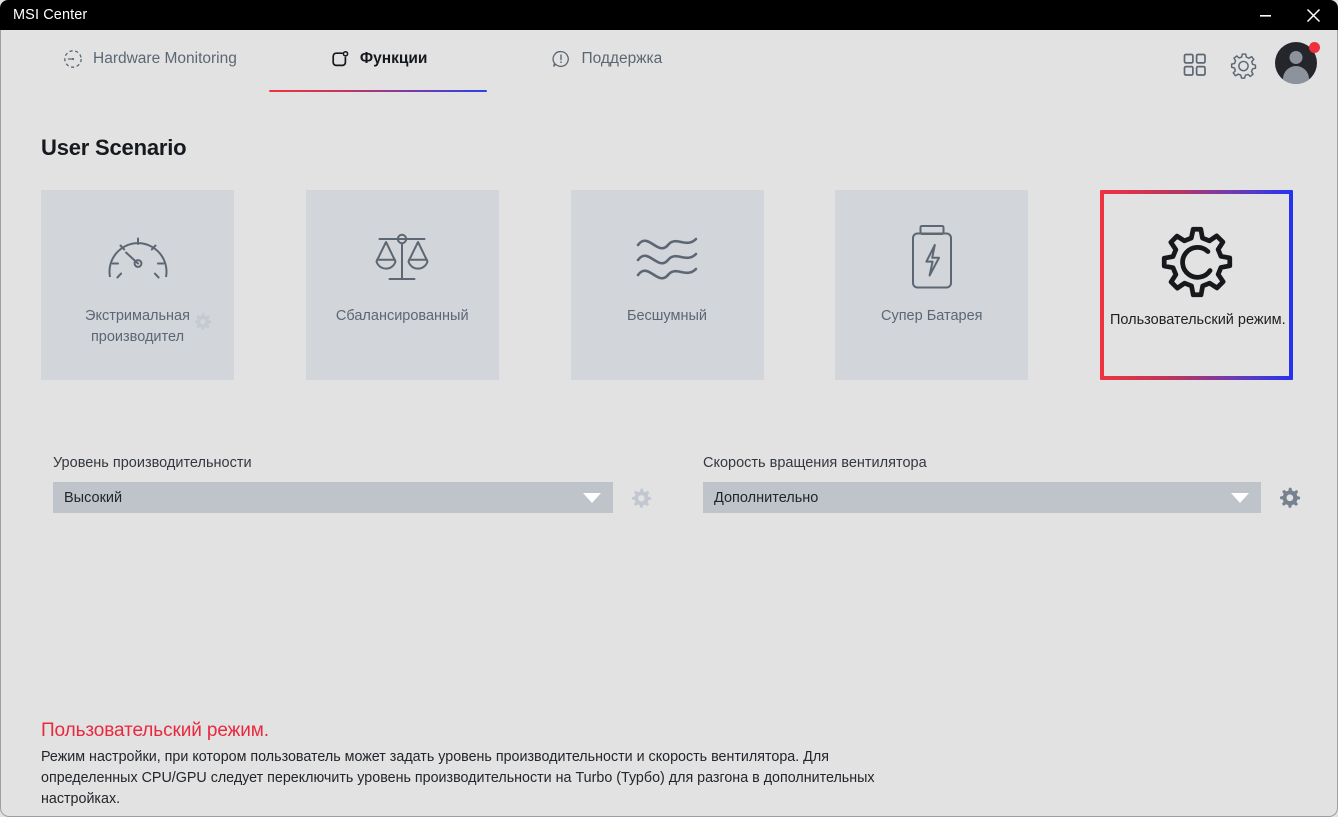 The height and width of the screenshot is (817, 1338). What do you see at coordinates (815, 463) in the screenshot?
I see `fan-speed-label: Скорость вращения вентилятора` at bounding box center [815, 463].